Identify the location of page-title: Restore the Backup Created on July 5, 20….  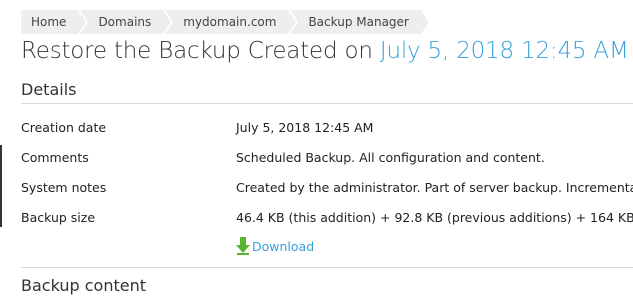
(325, 51).